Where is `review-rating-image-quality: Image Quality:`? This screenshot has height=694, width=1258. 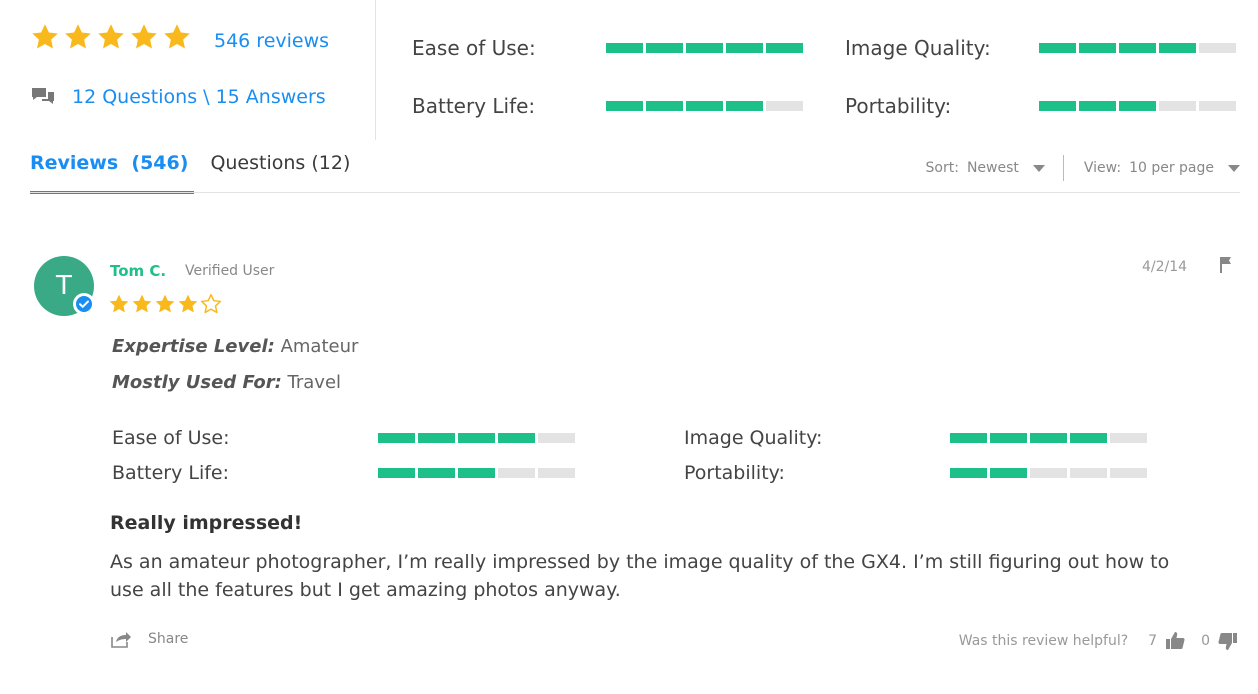 review-rating-image-quality: Image Quality: is located at coordinates (944, 438).